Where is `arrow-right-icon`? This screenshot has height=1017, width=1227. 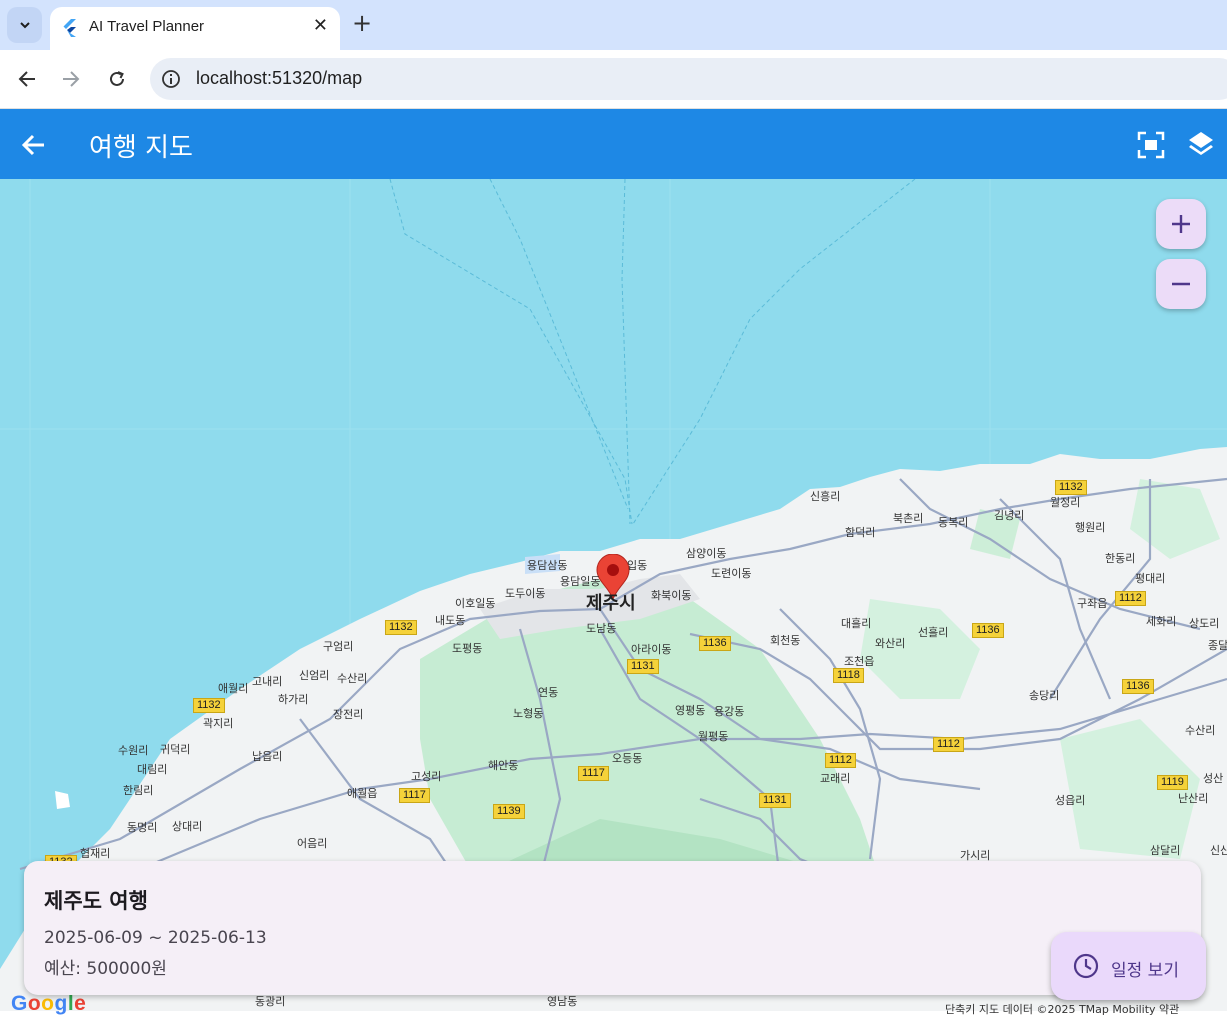 arrow-right-icon is located at coordinates (71, 79).